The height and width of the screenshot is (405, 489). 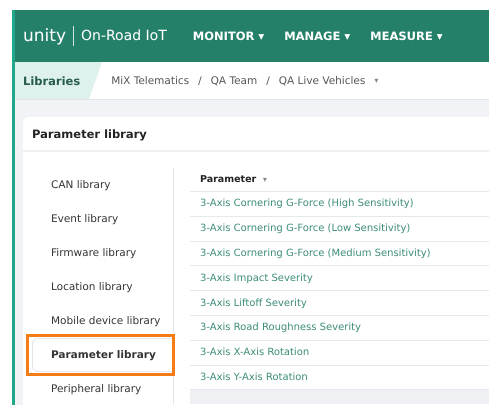 I want to click on sidebar-item: Peripheral library, so click(x=98, y=388).